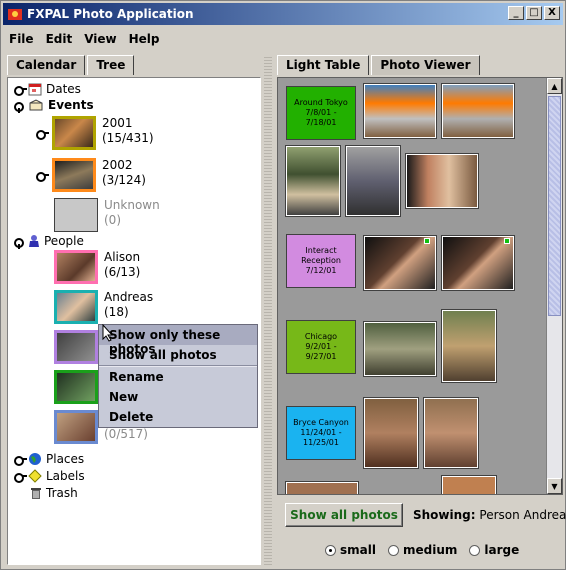 This screenshot has width=566, height=570. I want to click on menu-new: New, so click(178, 397).